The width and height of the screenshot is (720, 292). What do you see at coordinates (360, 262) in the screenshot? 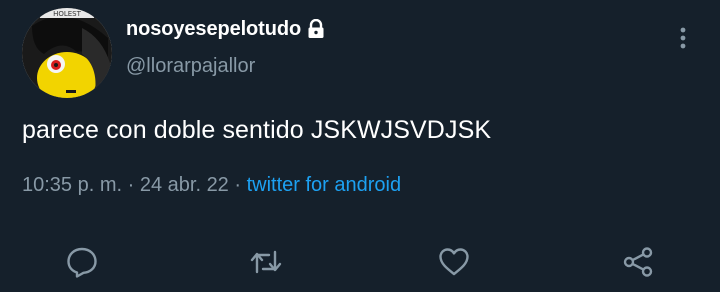
I see `tweet-actions` at bounding box center [360, 262].